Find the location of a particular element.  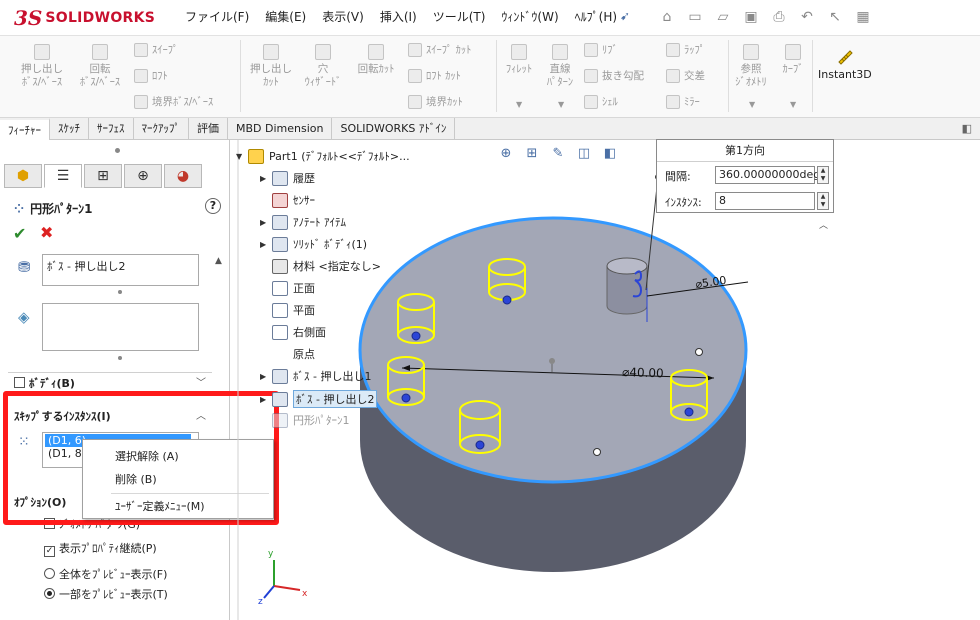

menu-item-customize: ﾕｰｻﾞｰ定義ﾒﾆｭｰ(M) is located at coordinates (160, 506).